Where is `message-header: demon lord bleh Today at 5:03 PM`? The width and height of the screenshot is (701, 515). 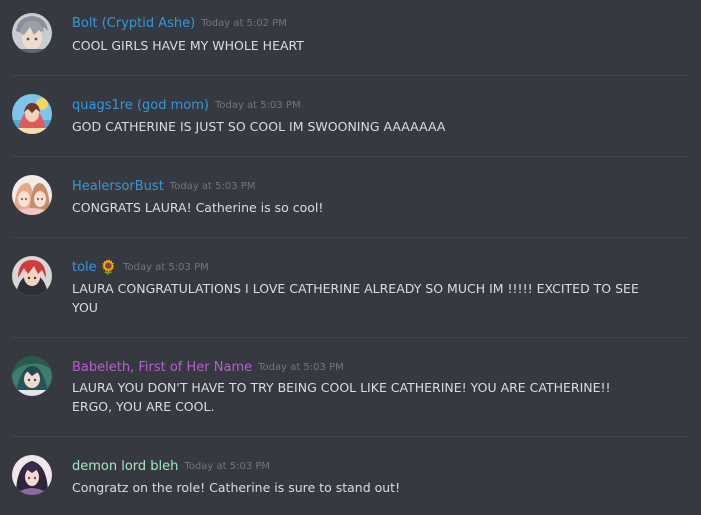 message-header: demon lord bleh Today at 5:03 PM is located at coordinates (171, 465).